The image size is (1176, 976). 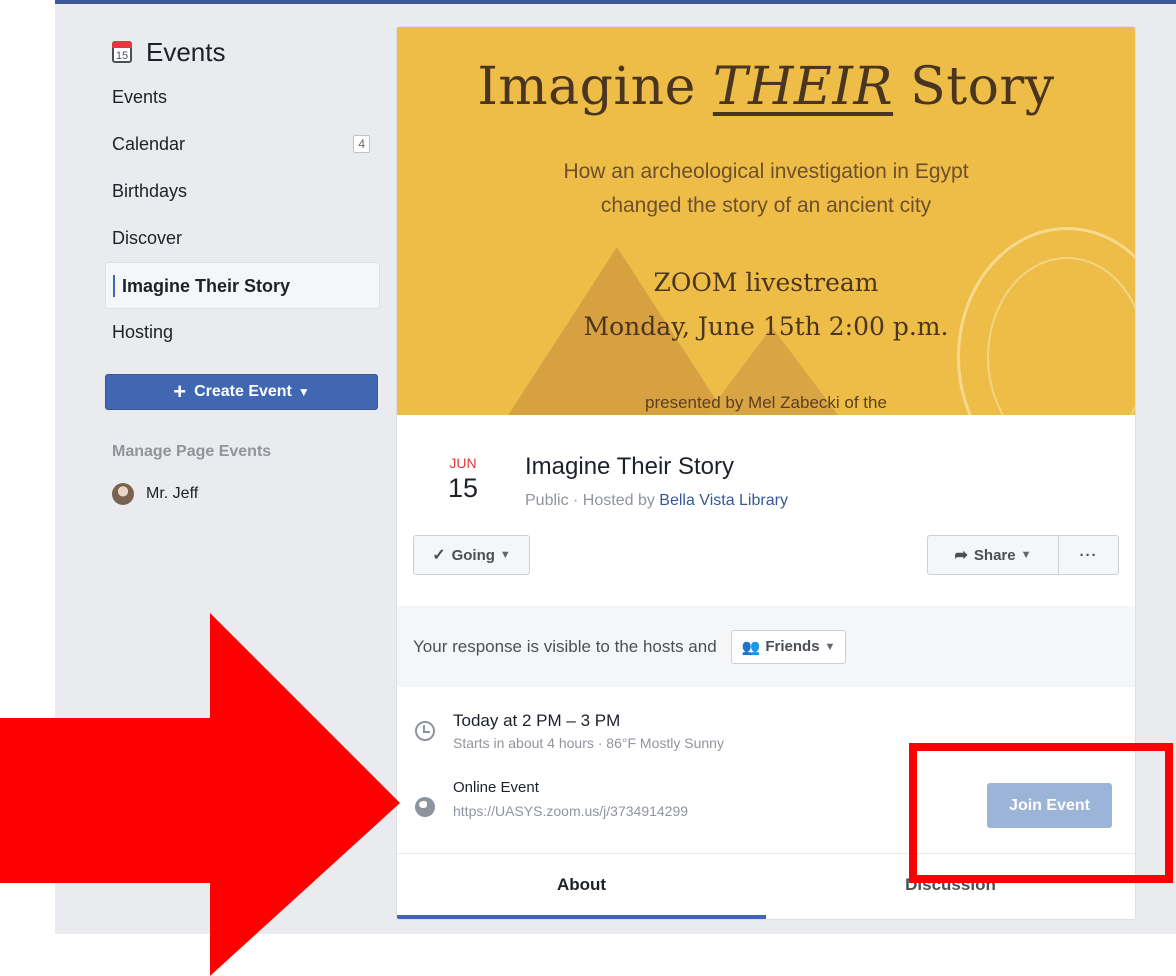 I want to click on calendar-icon: 15, so click(x=122, y=52).